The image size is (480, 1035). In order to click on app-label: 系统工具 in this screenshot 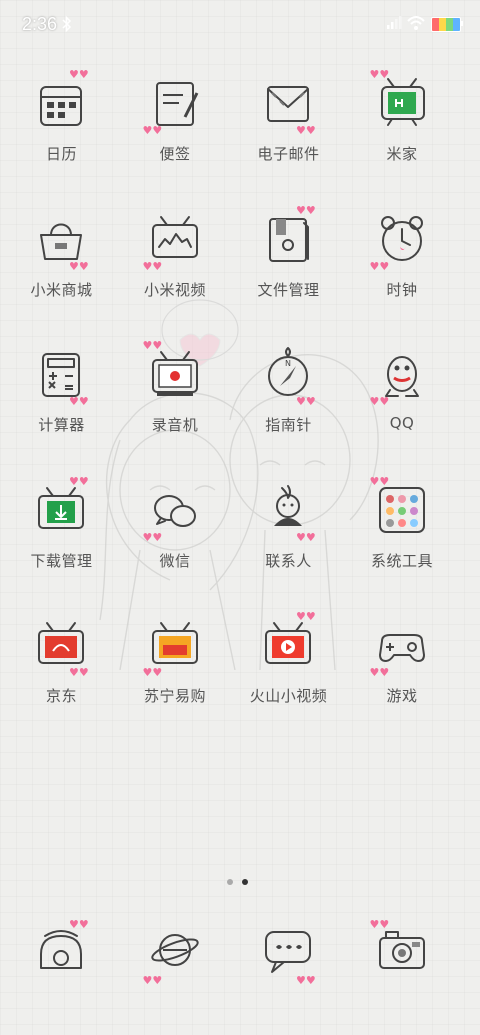, I will do `click(401, 560)`.